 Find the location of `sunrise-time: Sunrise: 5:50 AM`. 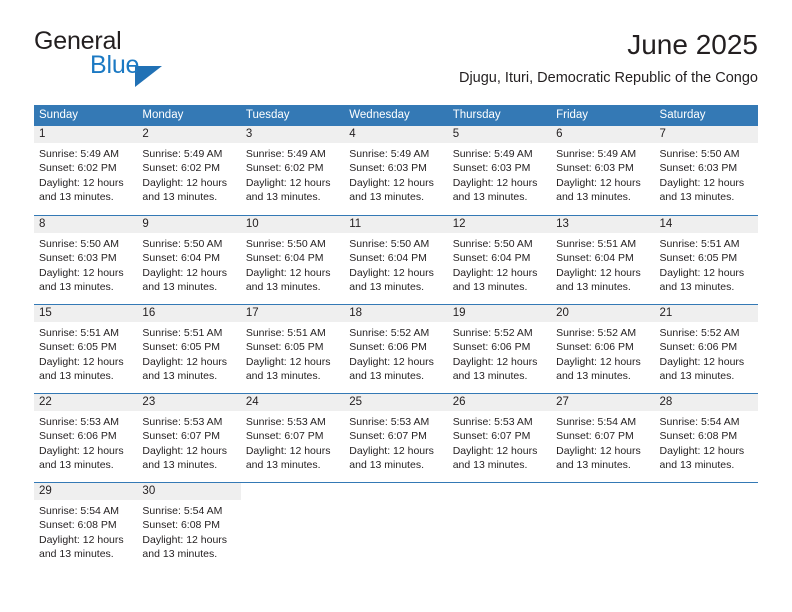

sunrise-time: Sunrise: 5:50 AM is located at coordinates (389, 244).